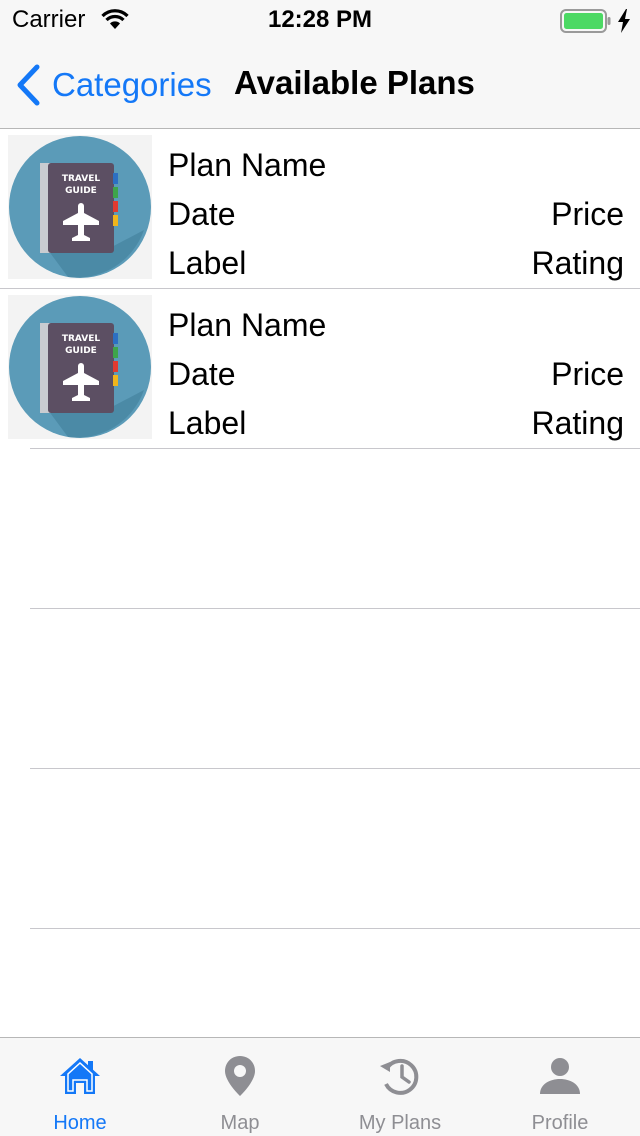 The width and height of the screenshot is (640, 1136). I want to click on tab-my-plans: My Plans, so click(400, 1087).